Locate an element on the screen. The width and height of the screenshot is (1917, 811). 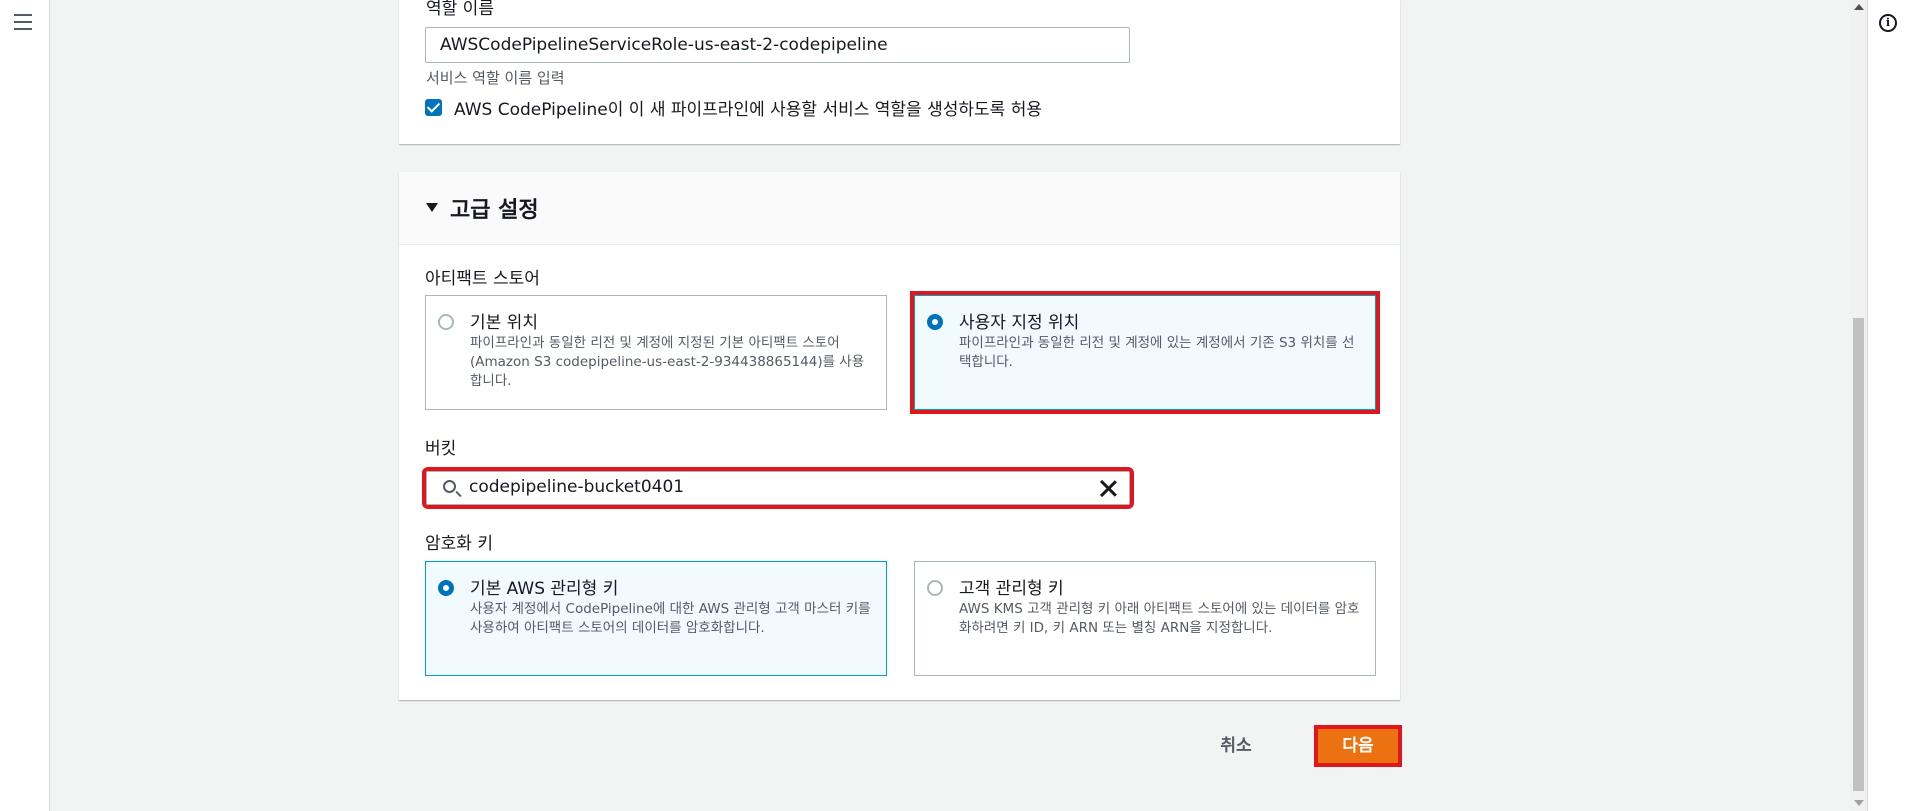
bucket-label: 버킷 is located at coordinates (441, 449).